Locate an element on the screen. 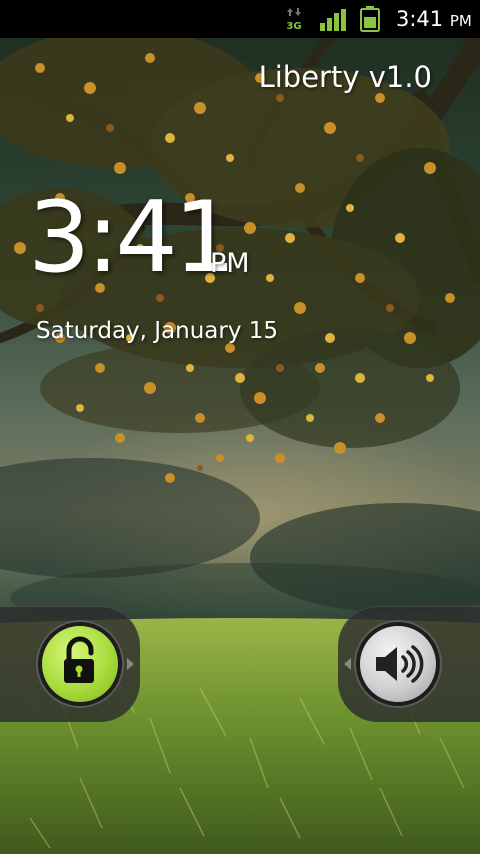 The width and height of the screenshot is (480, 854). unlock-slider-tab is located at coordinates (70, 664).